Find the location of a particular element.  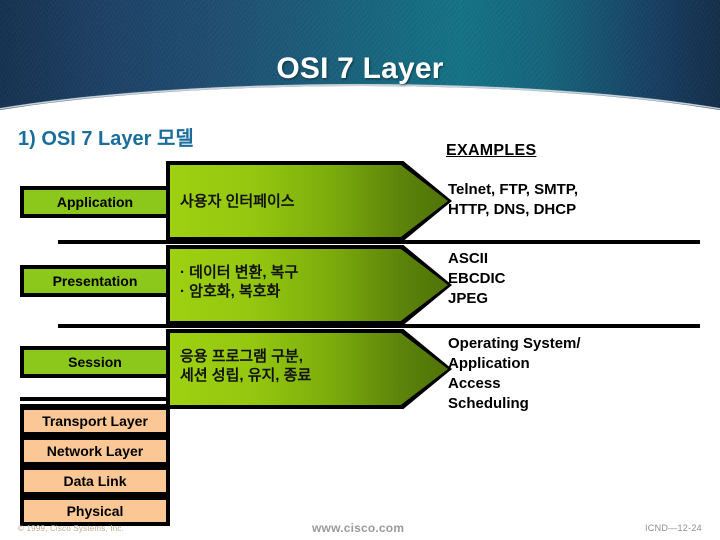

layer-label-application: Application is located at coordinates (95, 202).